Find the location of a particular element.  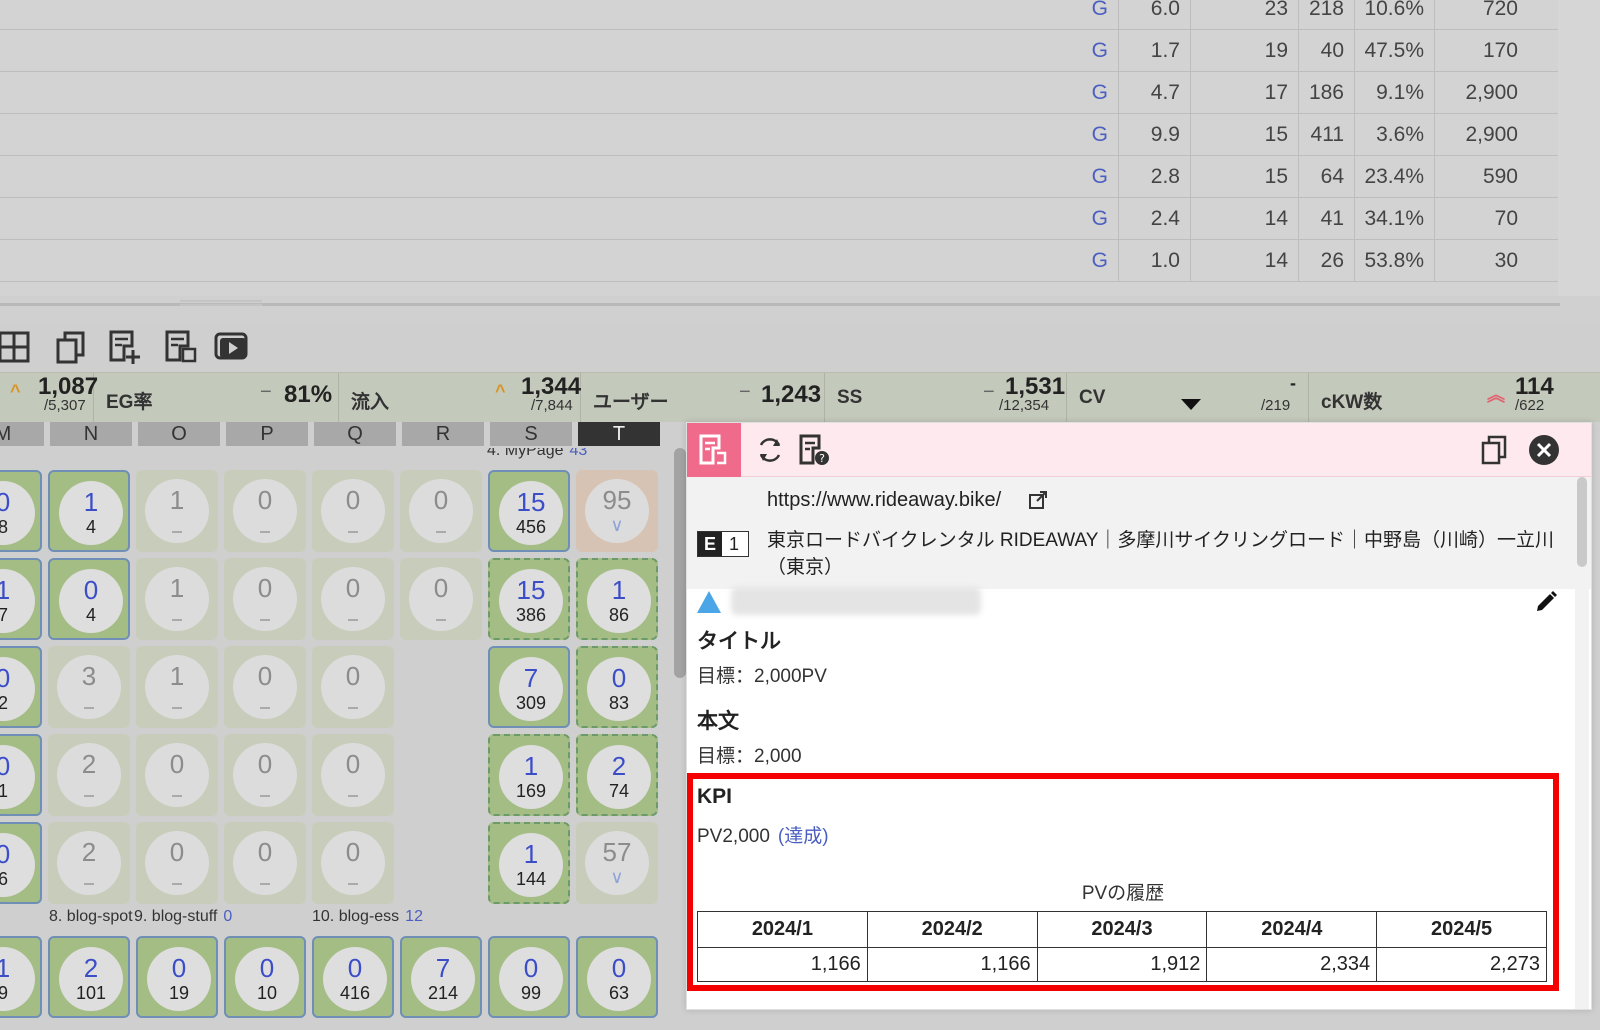

external-link-icon is located at coordinates (1038, 500).